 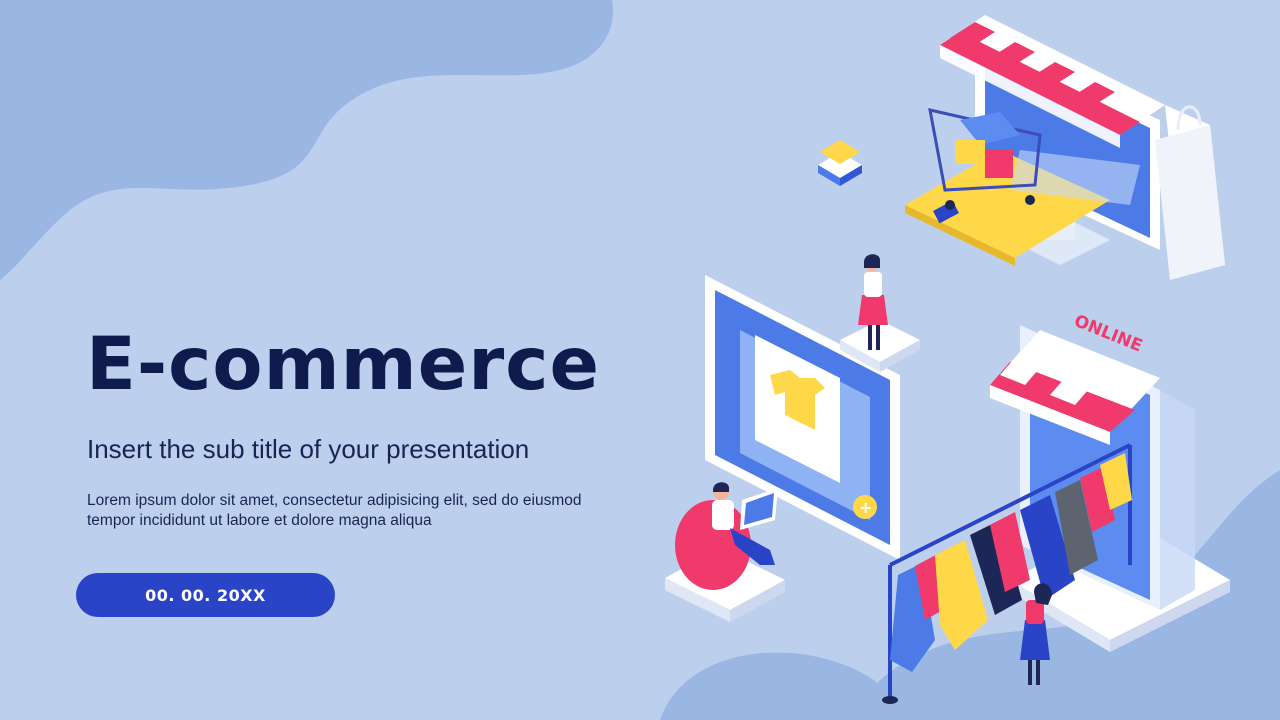 What do you see at coordinates (1021, 147) in the screenshot?
I see `monitor-storefront-illustration` at bounding box center [1021, 147].